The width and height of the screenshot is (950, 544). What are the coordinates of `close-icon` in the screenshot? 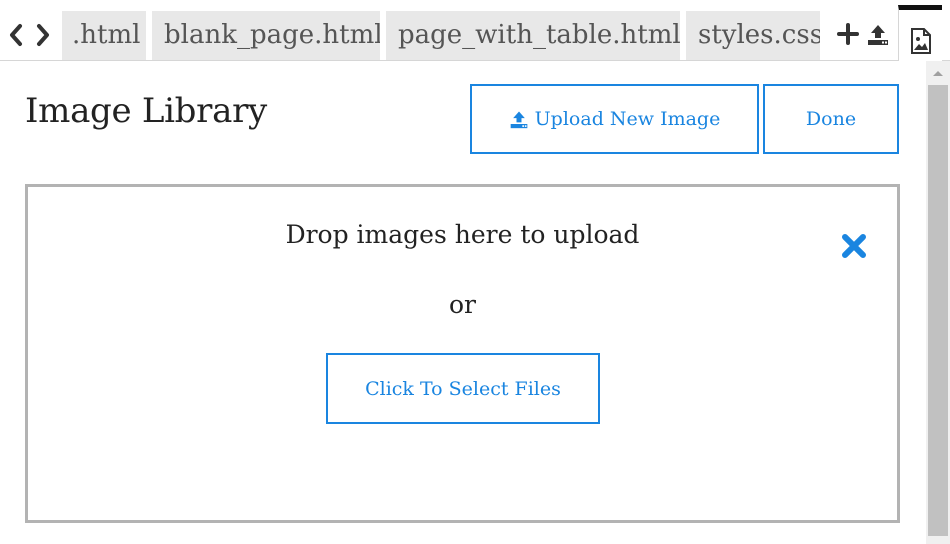 It's located at (854, 246).